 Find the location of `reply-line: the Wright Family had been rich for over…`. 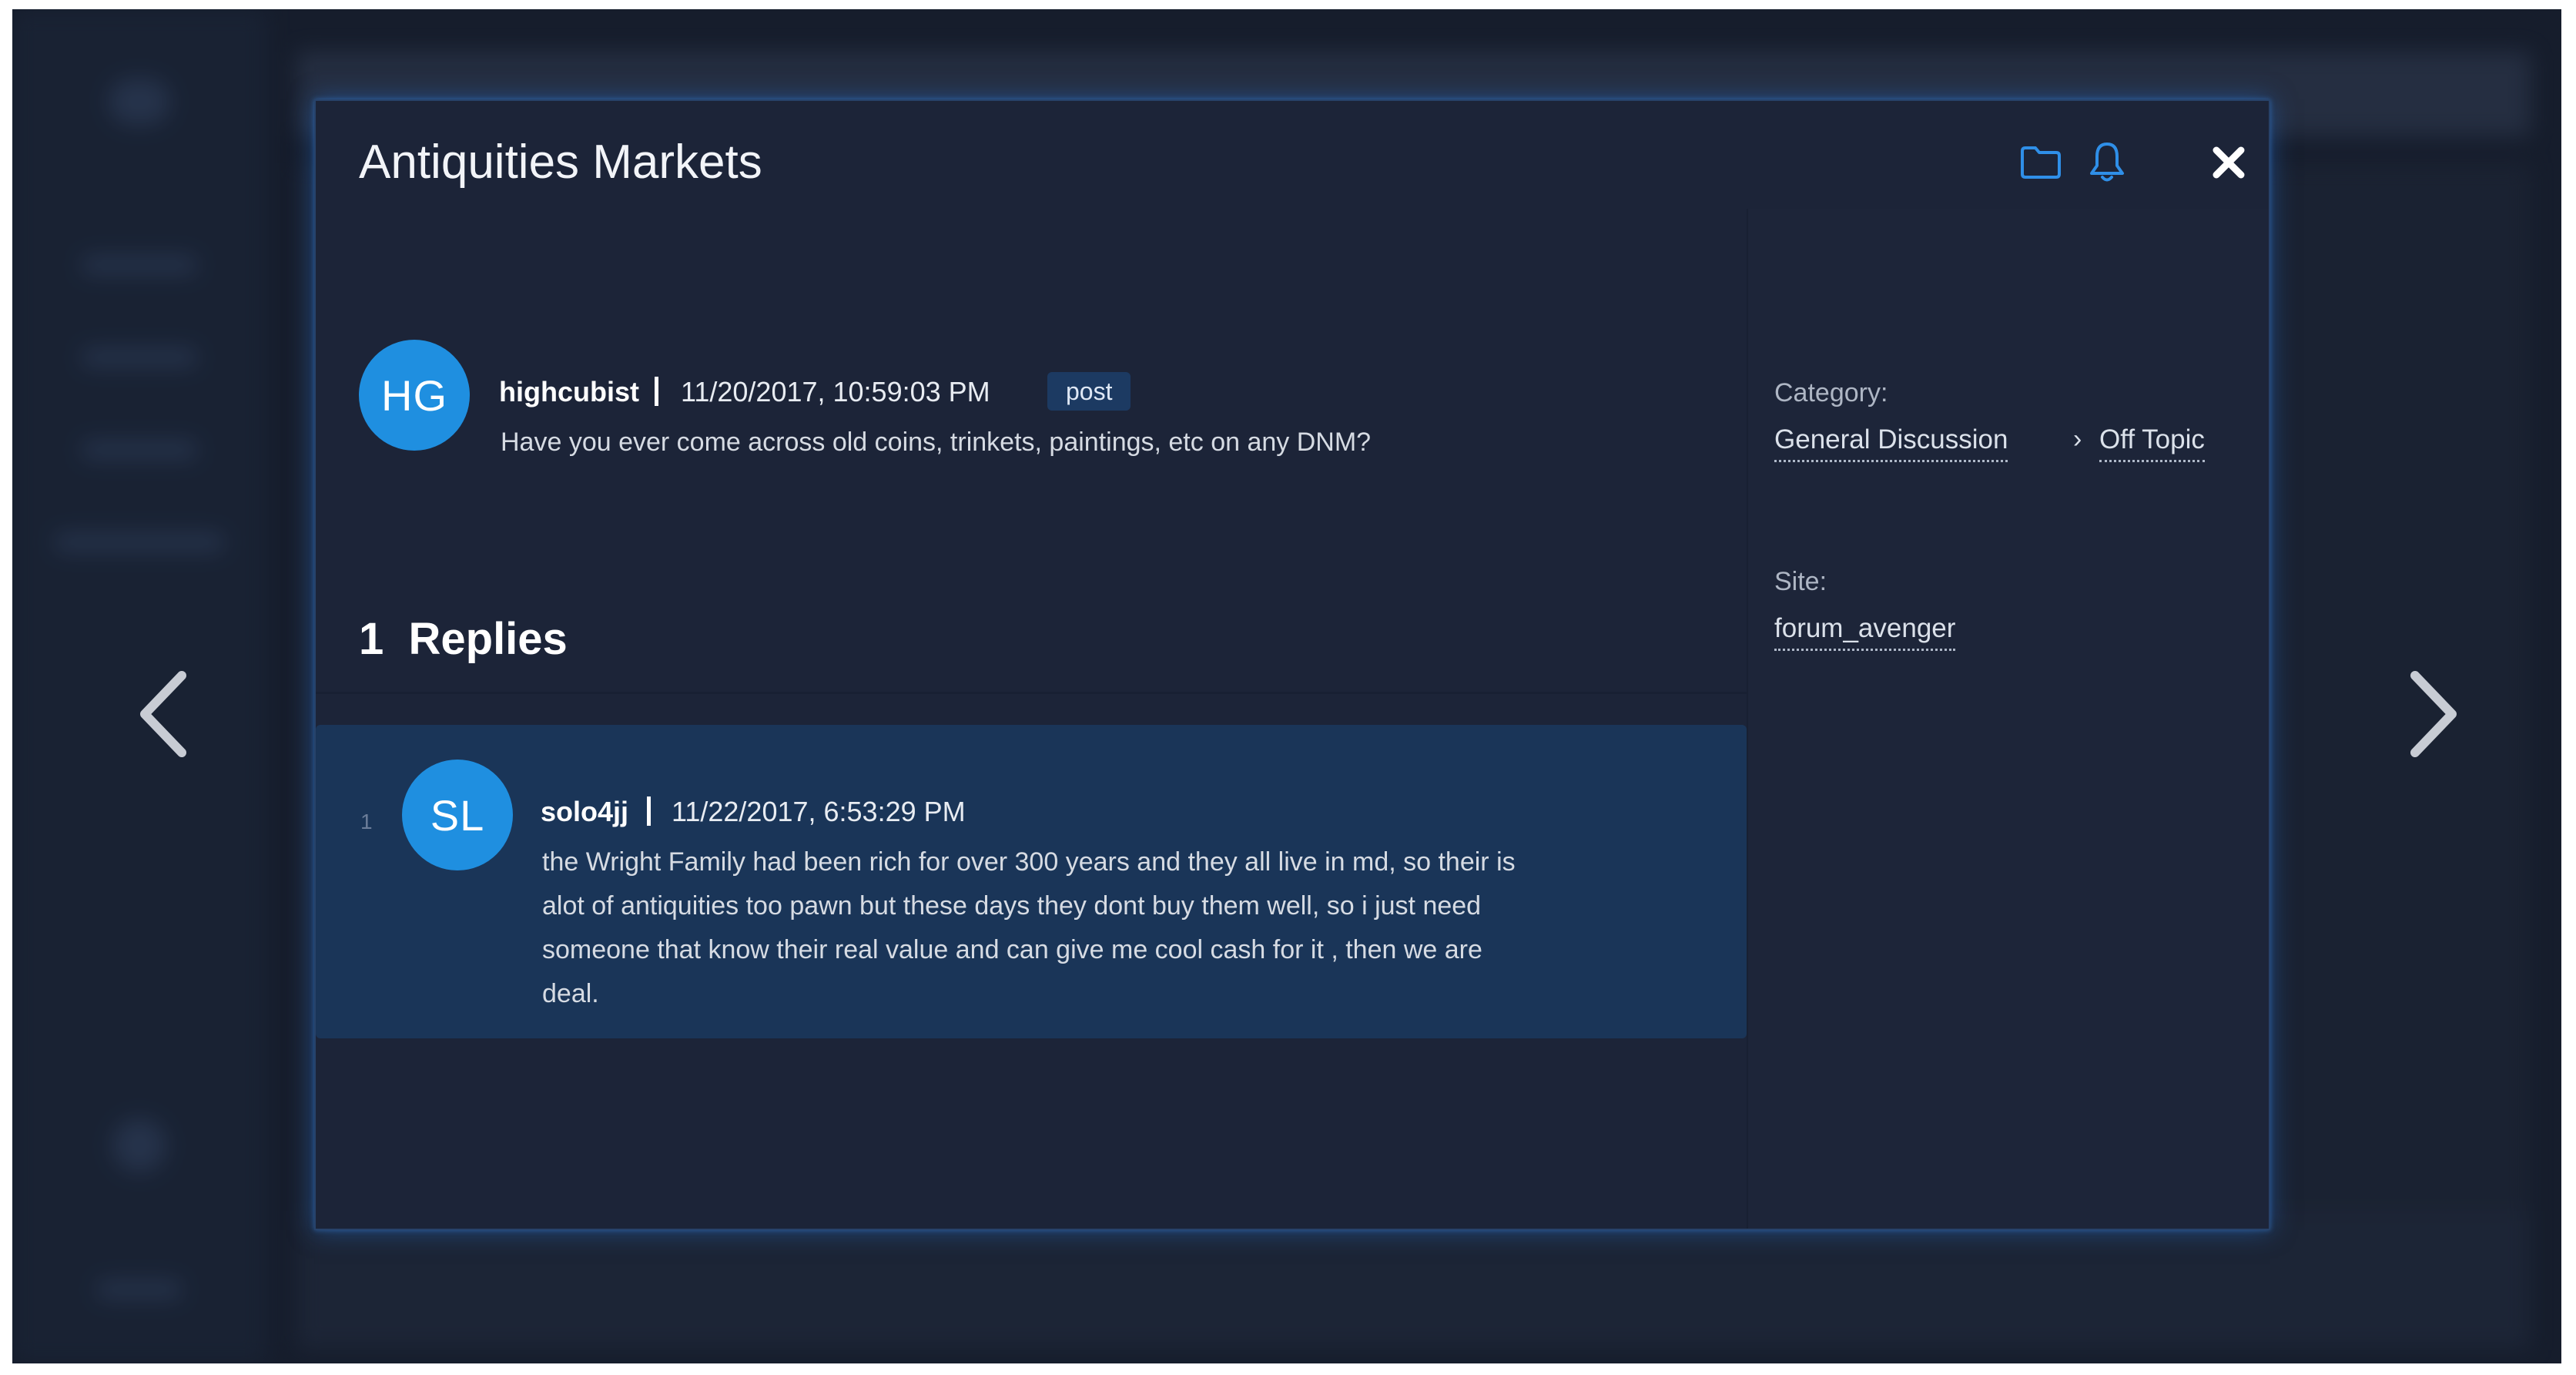

reply-line: the Wright Family had been rich for over… is located at coordinates (1029, 862).